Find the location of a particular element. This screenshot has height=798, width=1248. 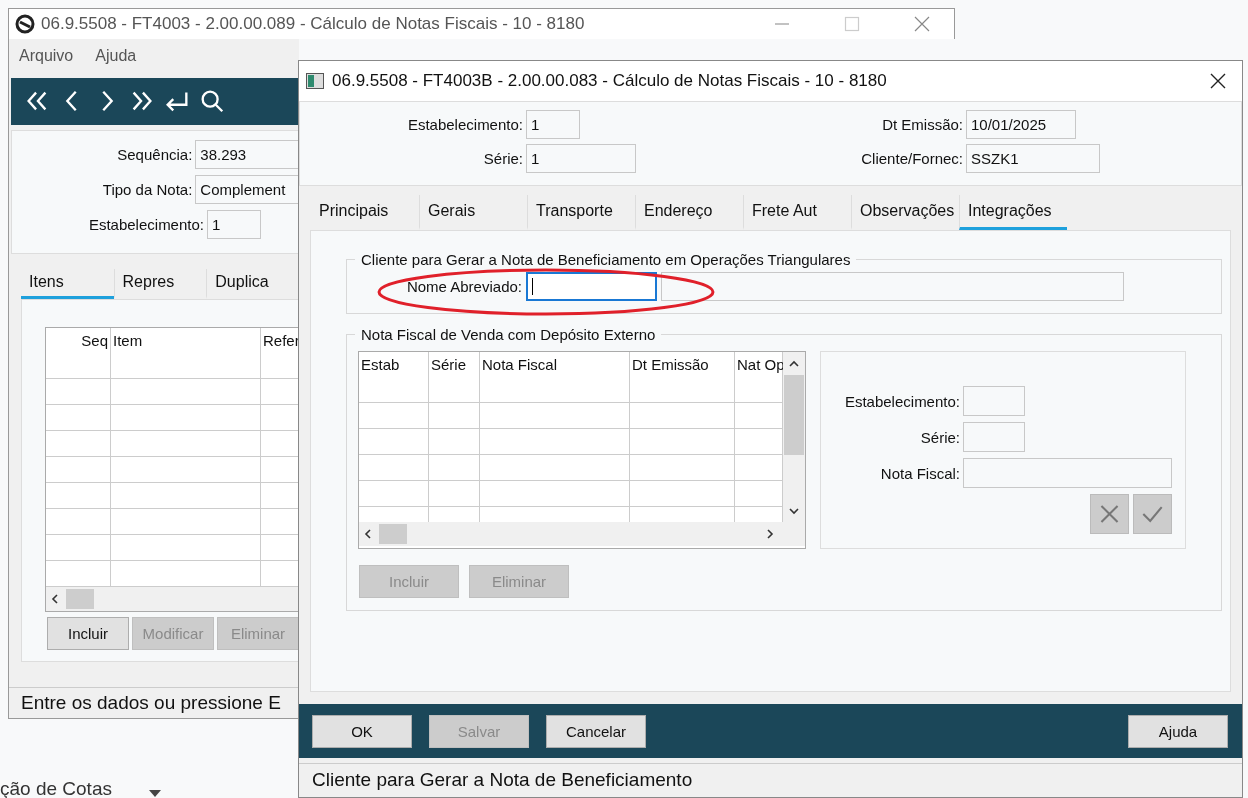

dialog-button: OK is located at coordinates (362, 731).